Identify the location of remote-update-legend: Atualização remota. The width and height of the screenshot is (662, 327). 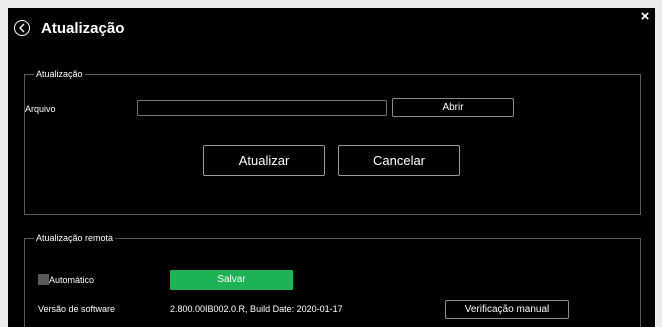
(75, 238).